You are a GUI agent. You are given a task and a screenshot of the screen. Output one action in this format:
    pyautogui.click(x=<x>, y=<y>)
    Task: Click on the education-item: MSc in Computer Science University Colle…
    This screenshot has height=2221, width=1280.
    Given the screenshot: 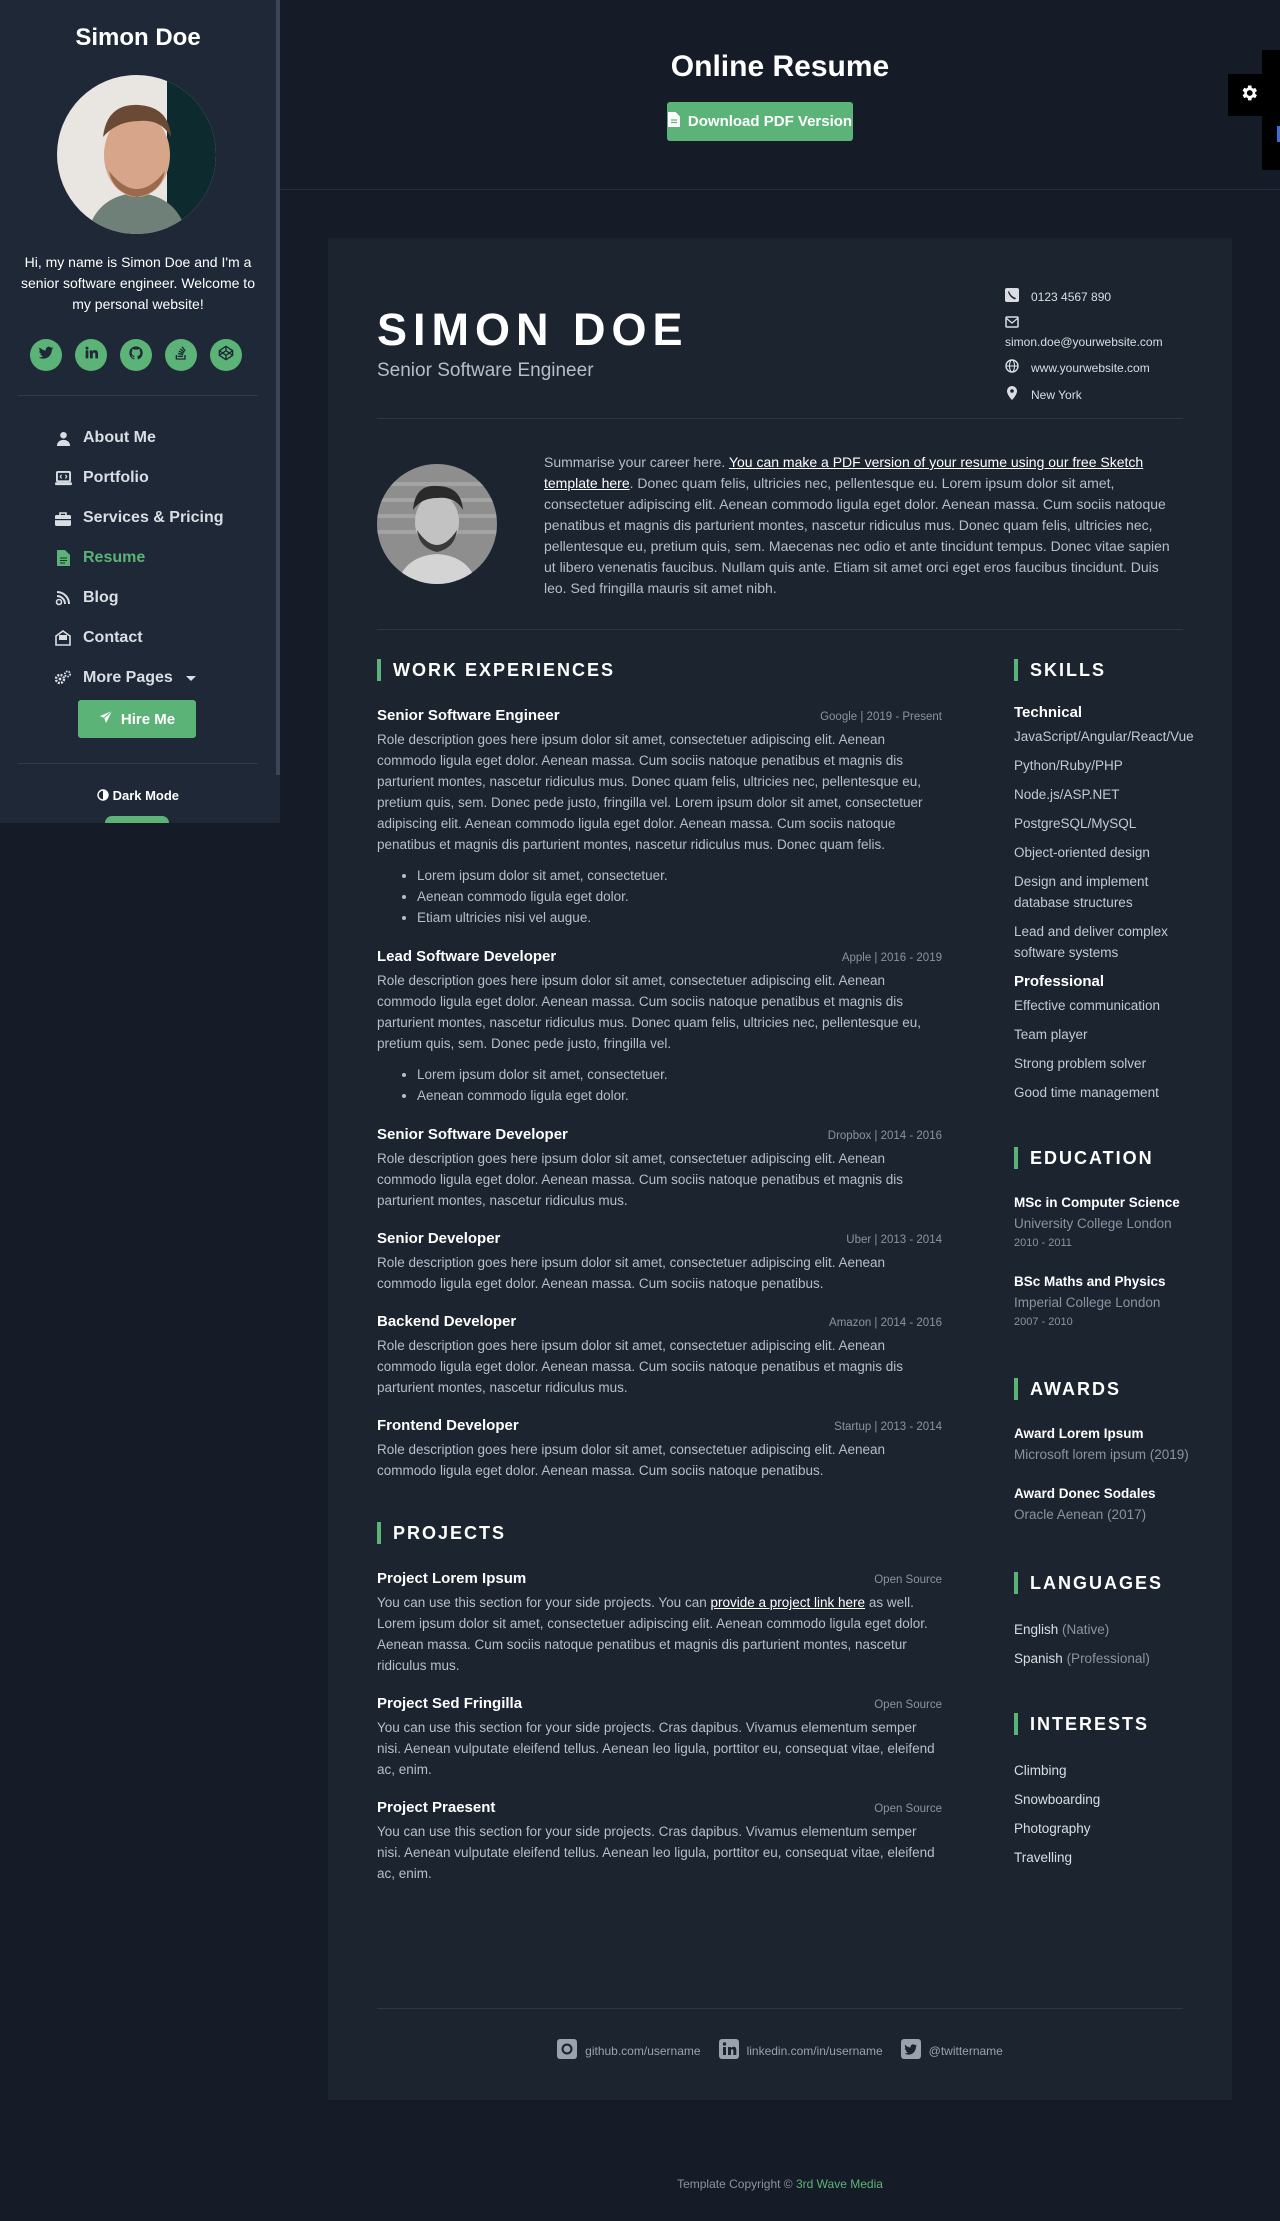 What is the action you would take?
    pyautogui.click(x=1109, y=1222)
    